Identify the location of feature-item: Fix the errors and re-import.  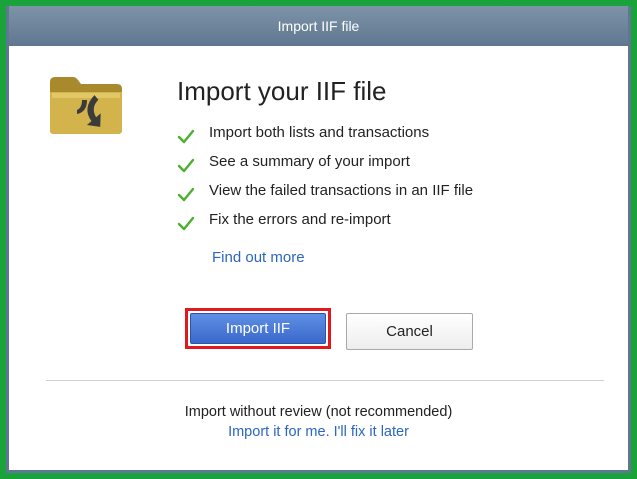
(325, 219).